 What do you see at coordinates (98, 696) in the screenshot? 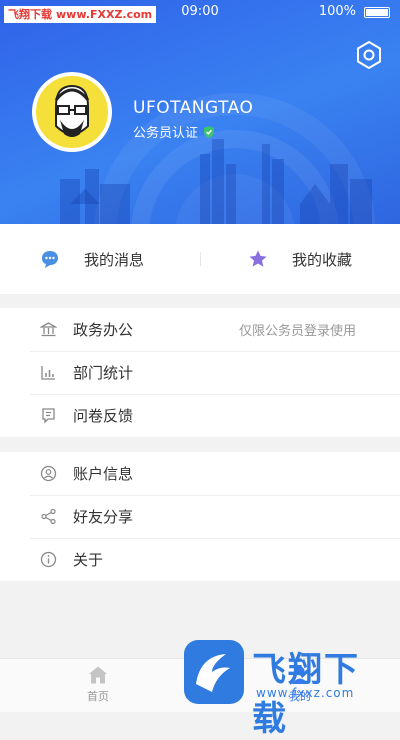
I see `tab-home-label: 首页` at bounding box center [98, 696].